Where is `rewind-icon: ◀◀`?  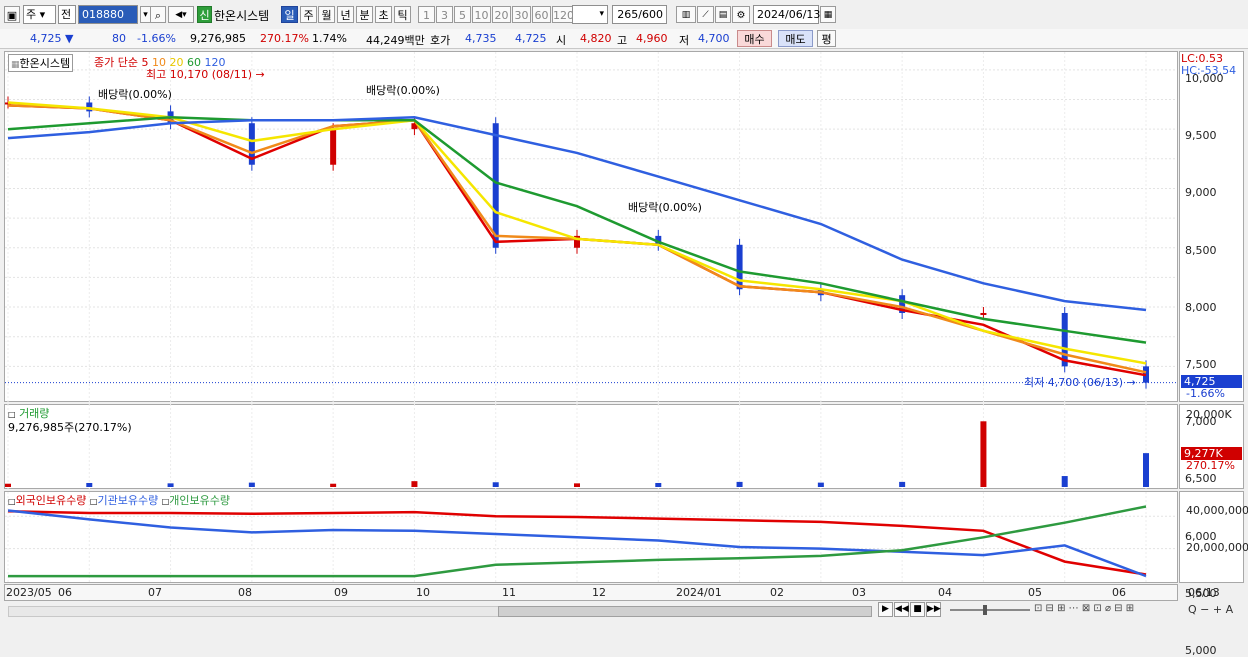
rewind-icon: ◀◀ is located at coordinates (901, 609).